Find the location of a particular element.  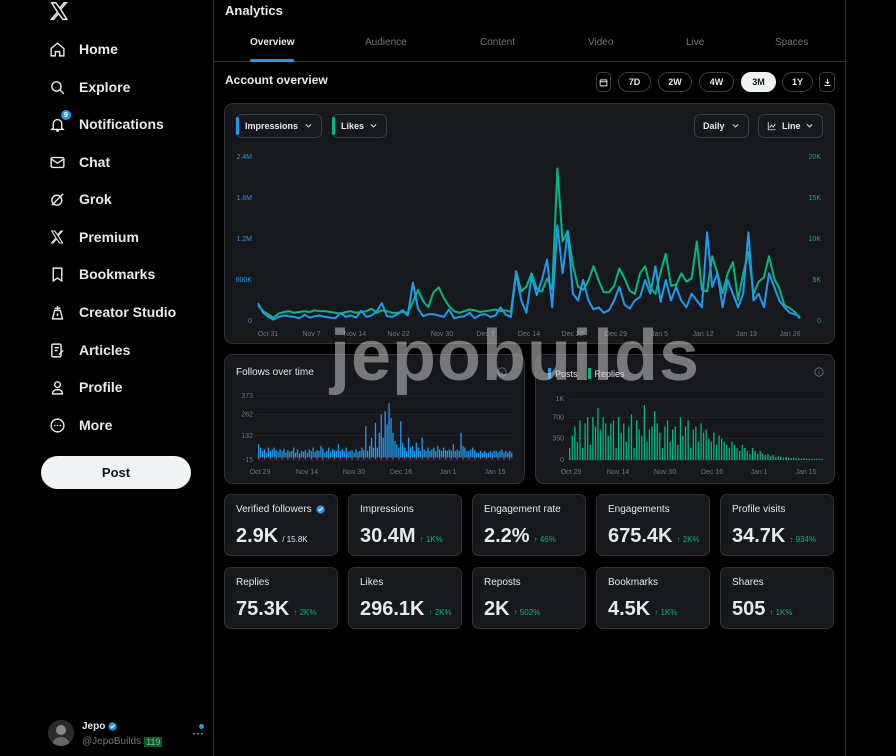

range-4w-button: 4W is located at coordinates (716, 82).